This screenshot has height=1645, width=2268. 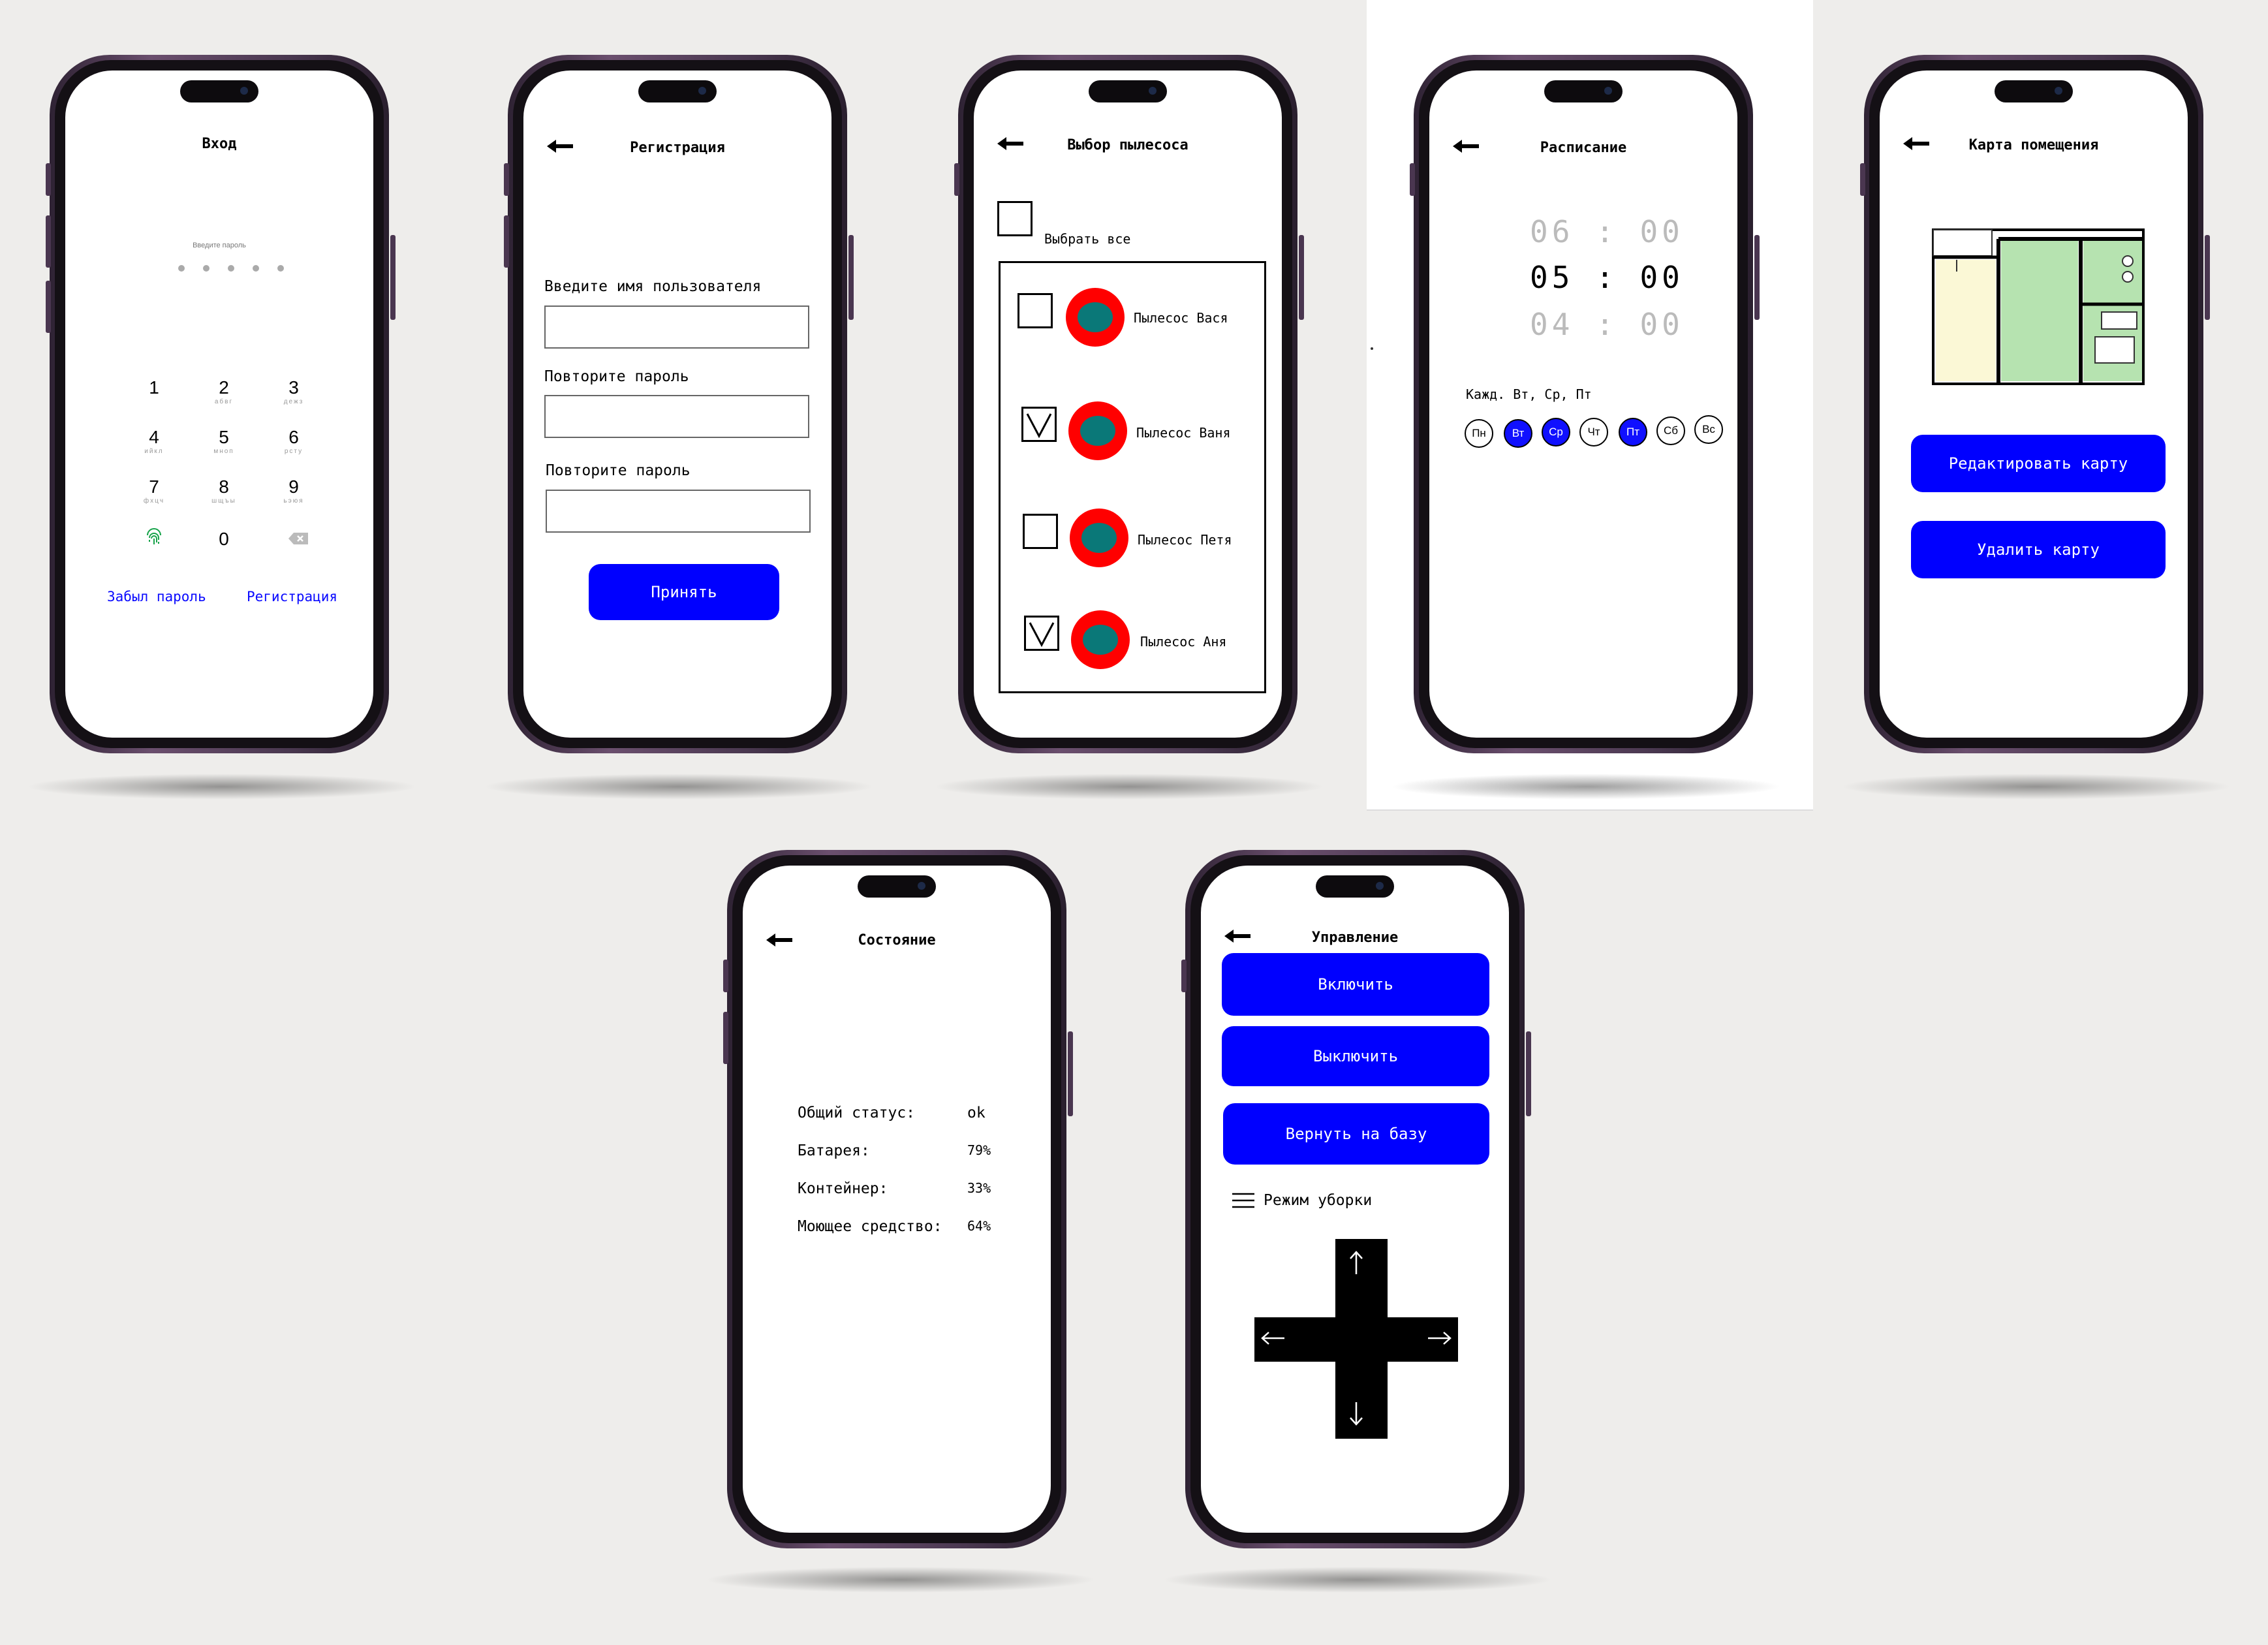 What do you see at coordinates (979, 1188) in the screenshot?
I see `status-value: 33%` at bounding box center [979, 1188].